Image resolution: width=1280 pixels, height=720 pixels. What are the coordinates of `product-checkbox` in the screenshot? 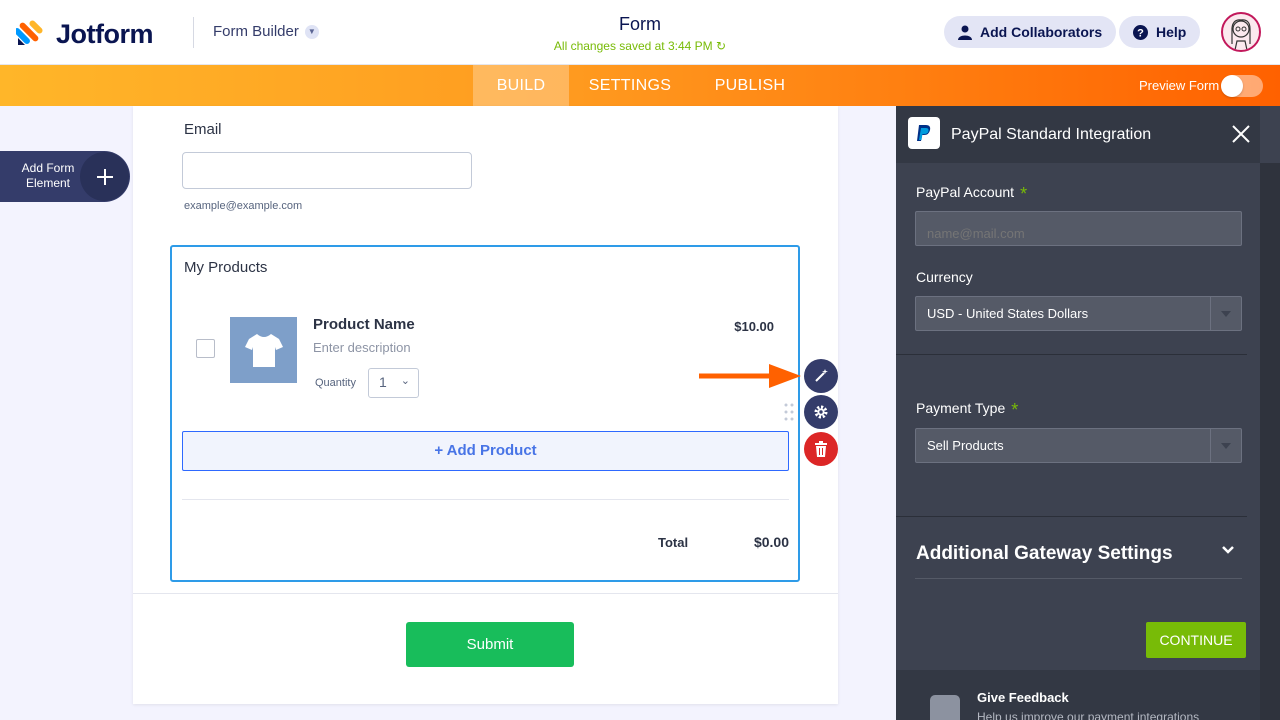 It's located at (205, 348).